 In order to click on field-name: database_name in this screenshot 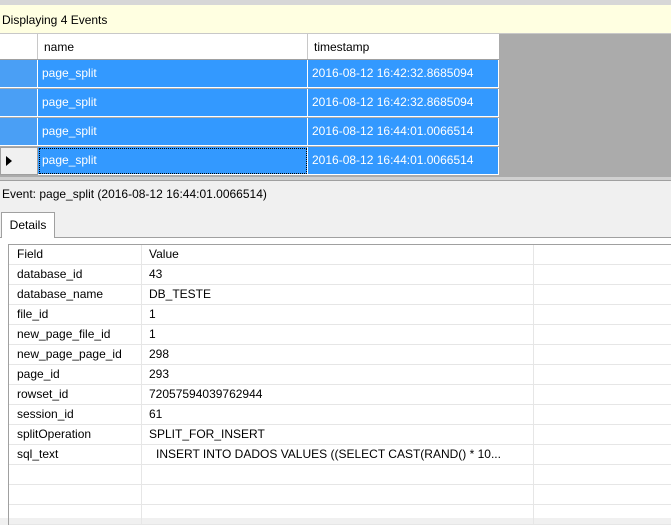, I will do `click(75, 295)`.